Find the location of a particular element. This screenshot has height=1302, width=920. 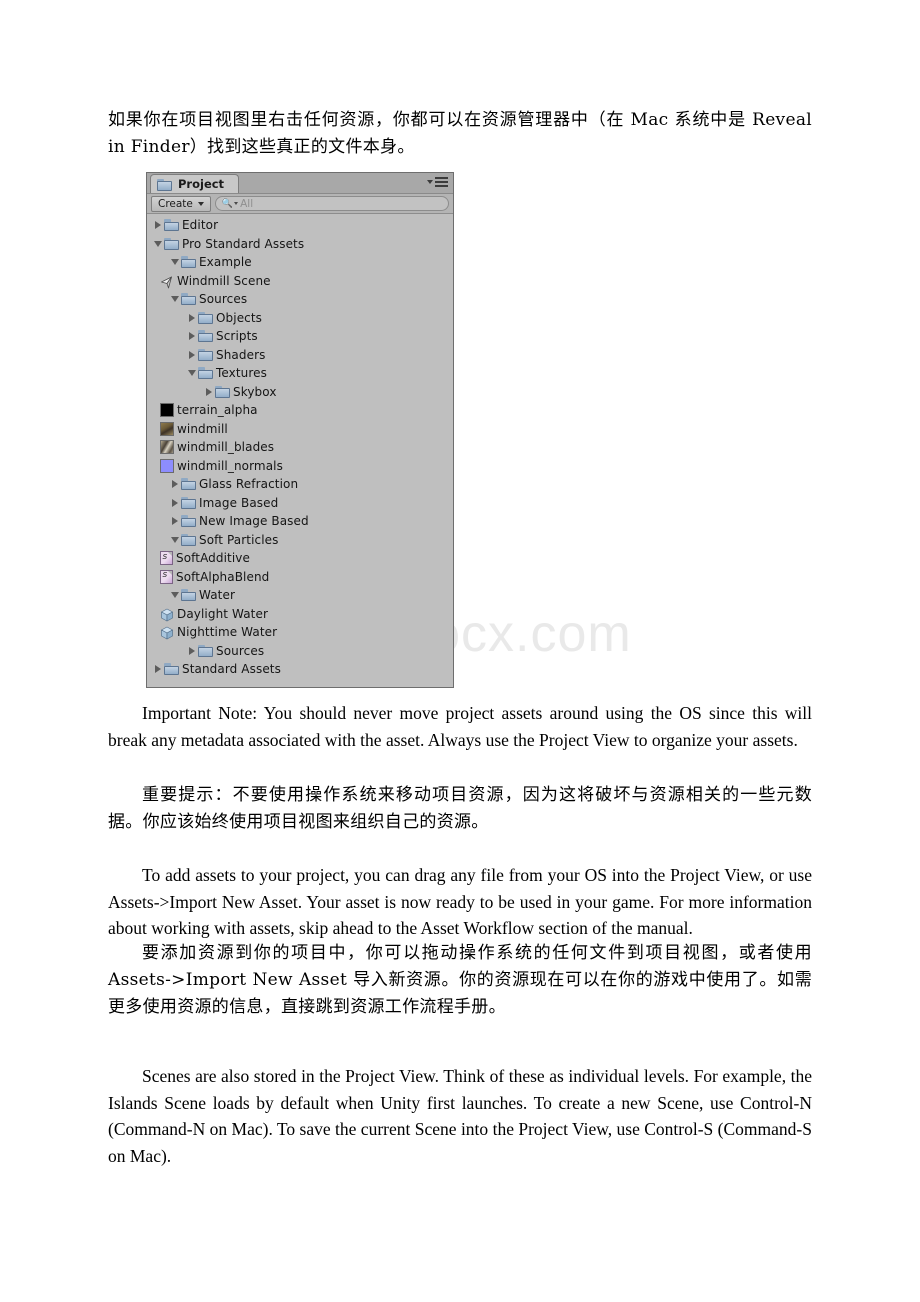

panel-tabstrip: Project is located at coordinates (300, 183).